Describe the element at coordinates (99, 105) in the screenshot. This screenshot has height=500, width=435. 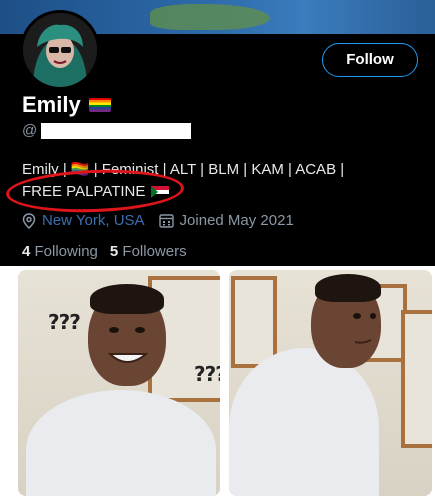
I see `rainbow-flag-icon` at that location.